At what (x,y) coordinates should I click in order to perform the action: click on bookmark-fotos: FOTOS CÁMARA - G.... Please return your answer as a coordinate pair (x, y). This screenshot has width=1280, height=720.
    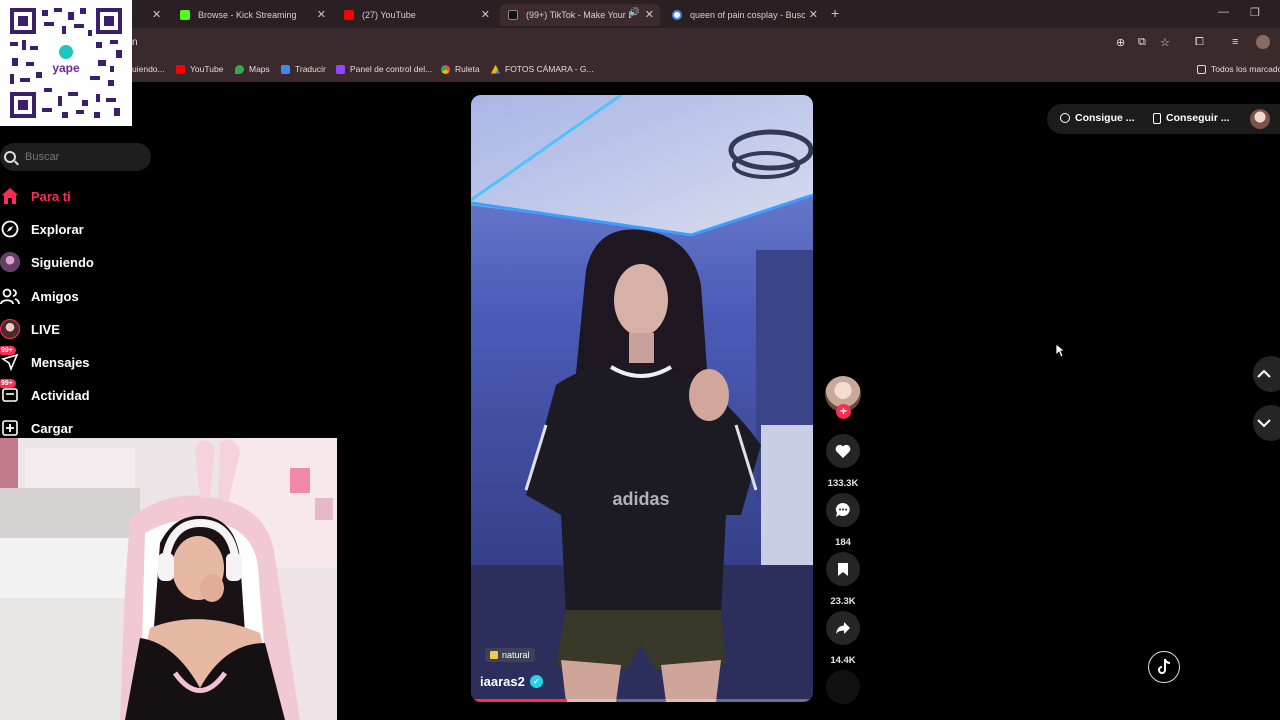
    Looking at the image, I should click on (542, 69).